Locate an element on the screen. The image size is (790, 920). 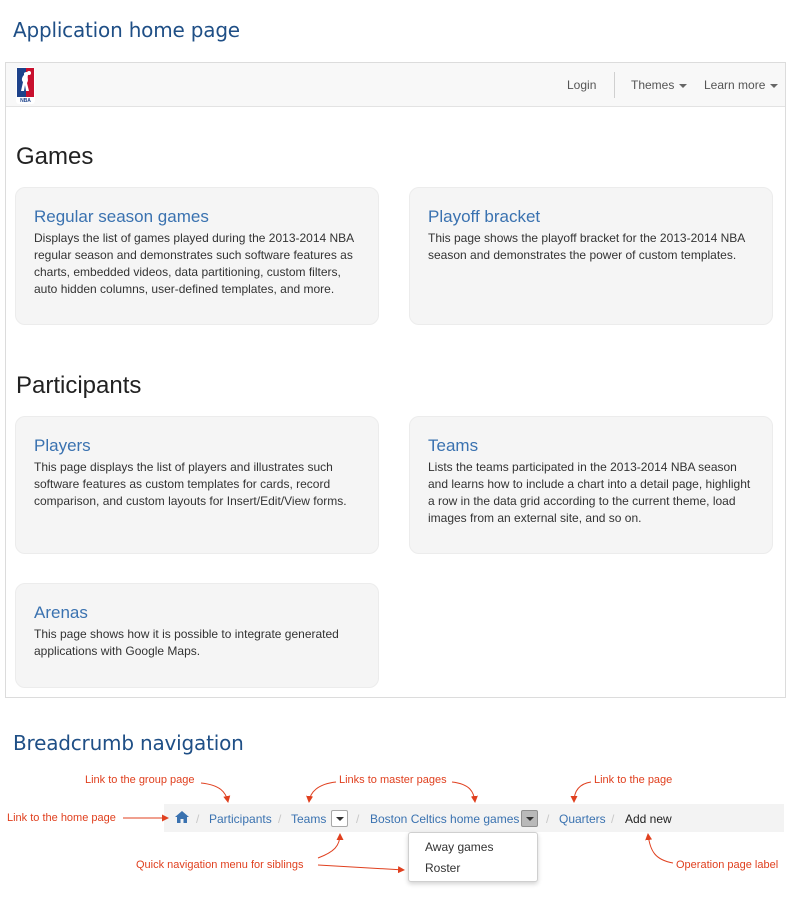
arrow-group is located at coordinates (215, 792).